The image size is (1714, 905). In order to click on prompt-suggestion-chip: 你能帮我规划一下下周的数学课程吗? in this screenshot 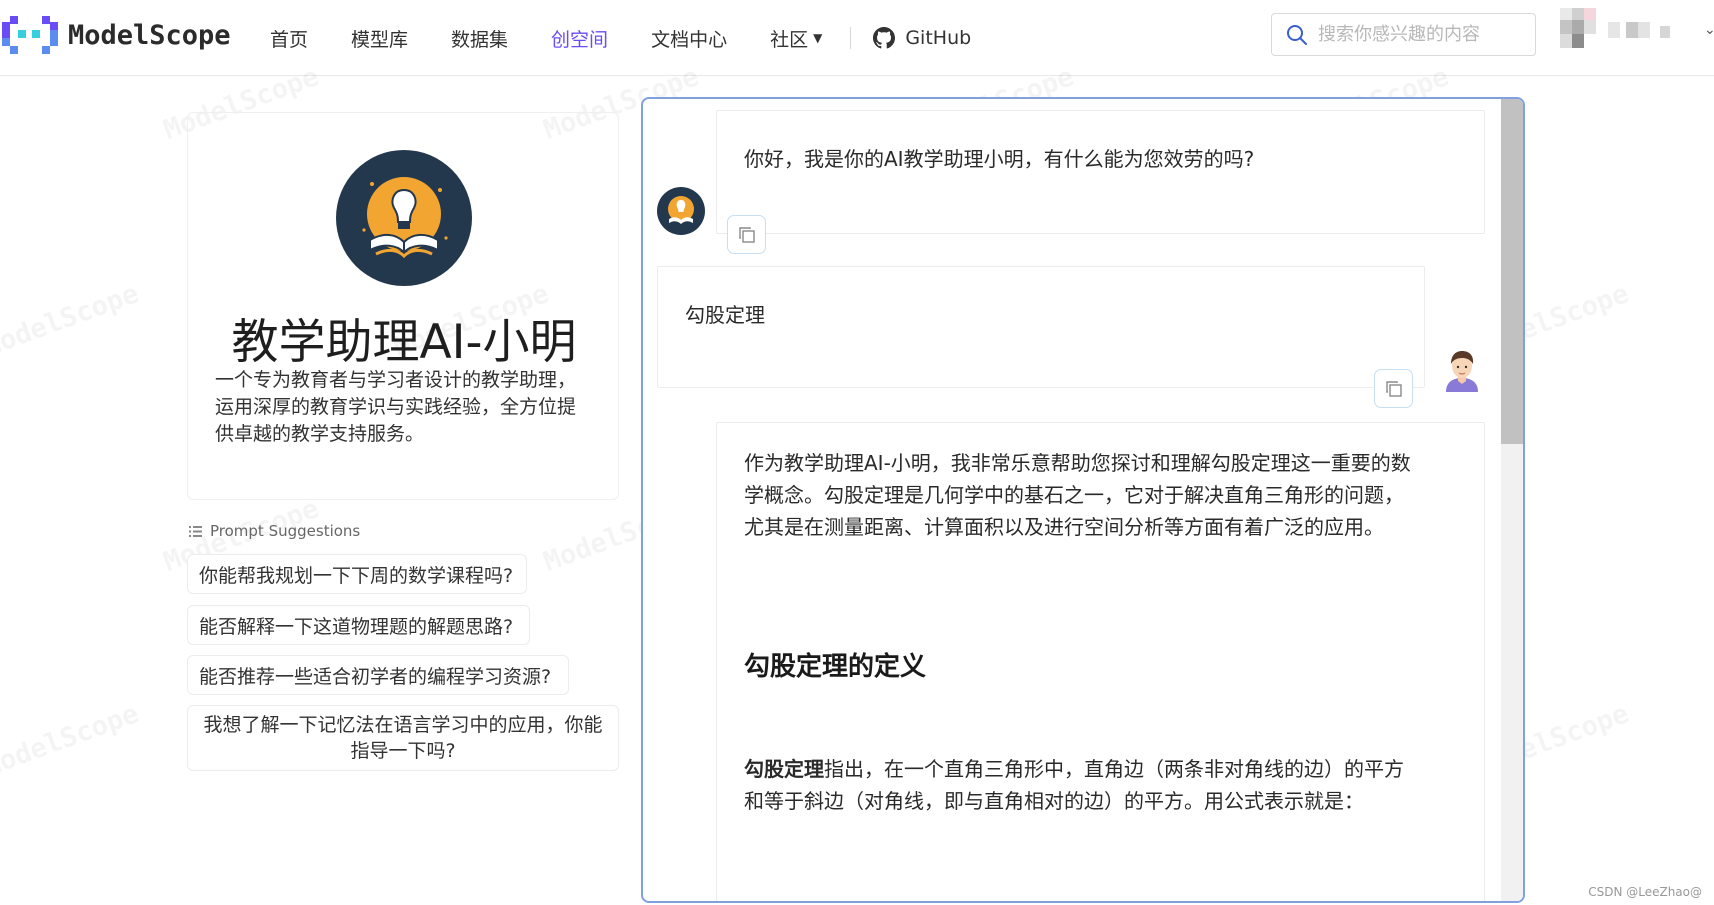, I will do `click(357, 574)`.